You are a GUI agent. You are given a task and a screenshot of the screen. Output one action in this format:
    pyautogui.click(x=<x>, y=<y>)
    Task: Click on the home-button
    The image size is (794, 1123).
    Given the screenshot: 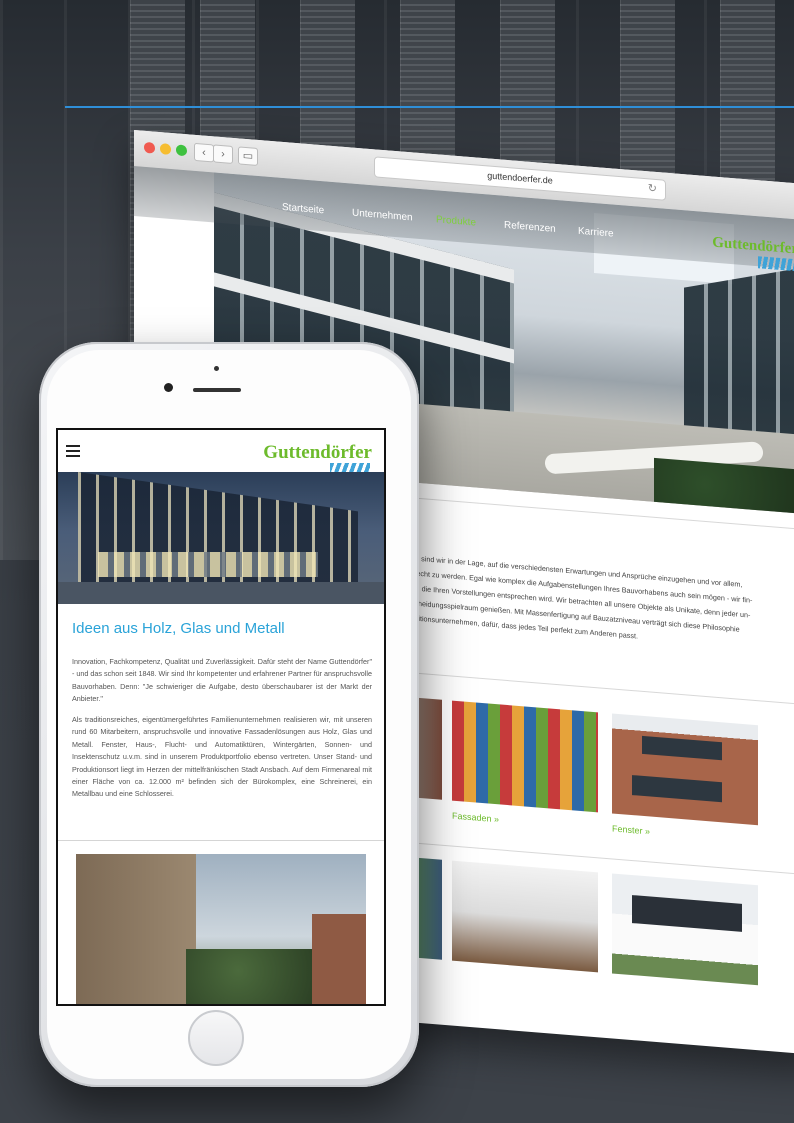 What is the action you would take?
    pyautogui.click(x=216, y=1038)
    